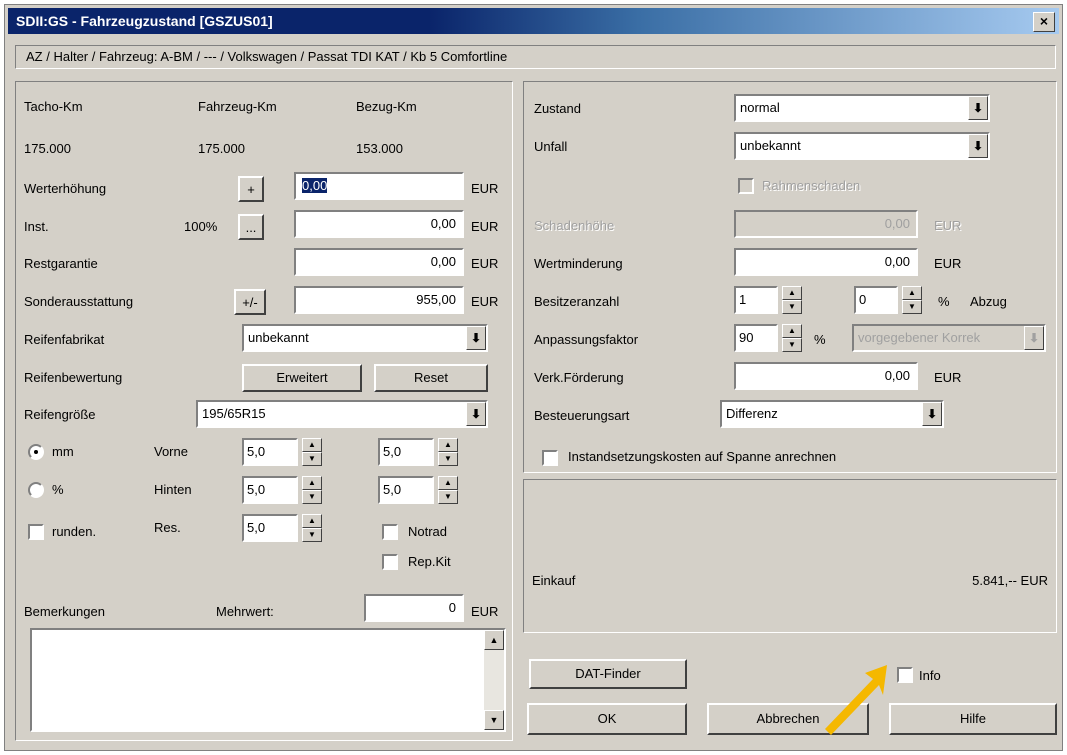 This screenshot has height=755, width=1067. I want to click on werterhoehung-label: Werterhöhung, so click(65, 188).